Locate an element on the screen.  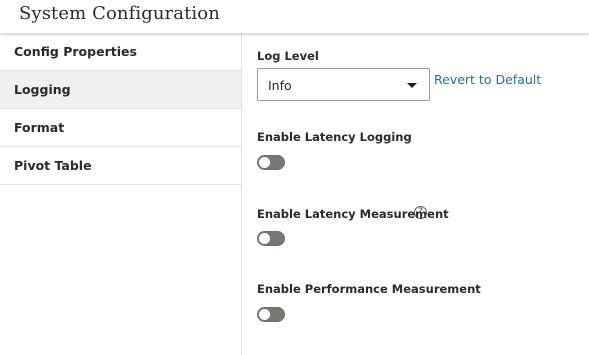
app-header: System Configuration is located at coordinates (294, 16).